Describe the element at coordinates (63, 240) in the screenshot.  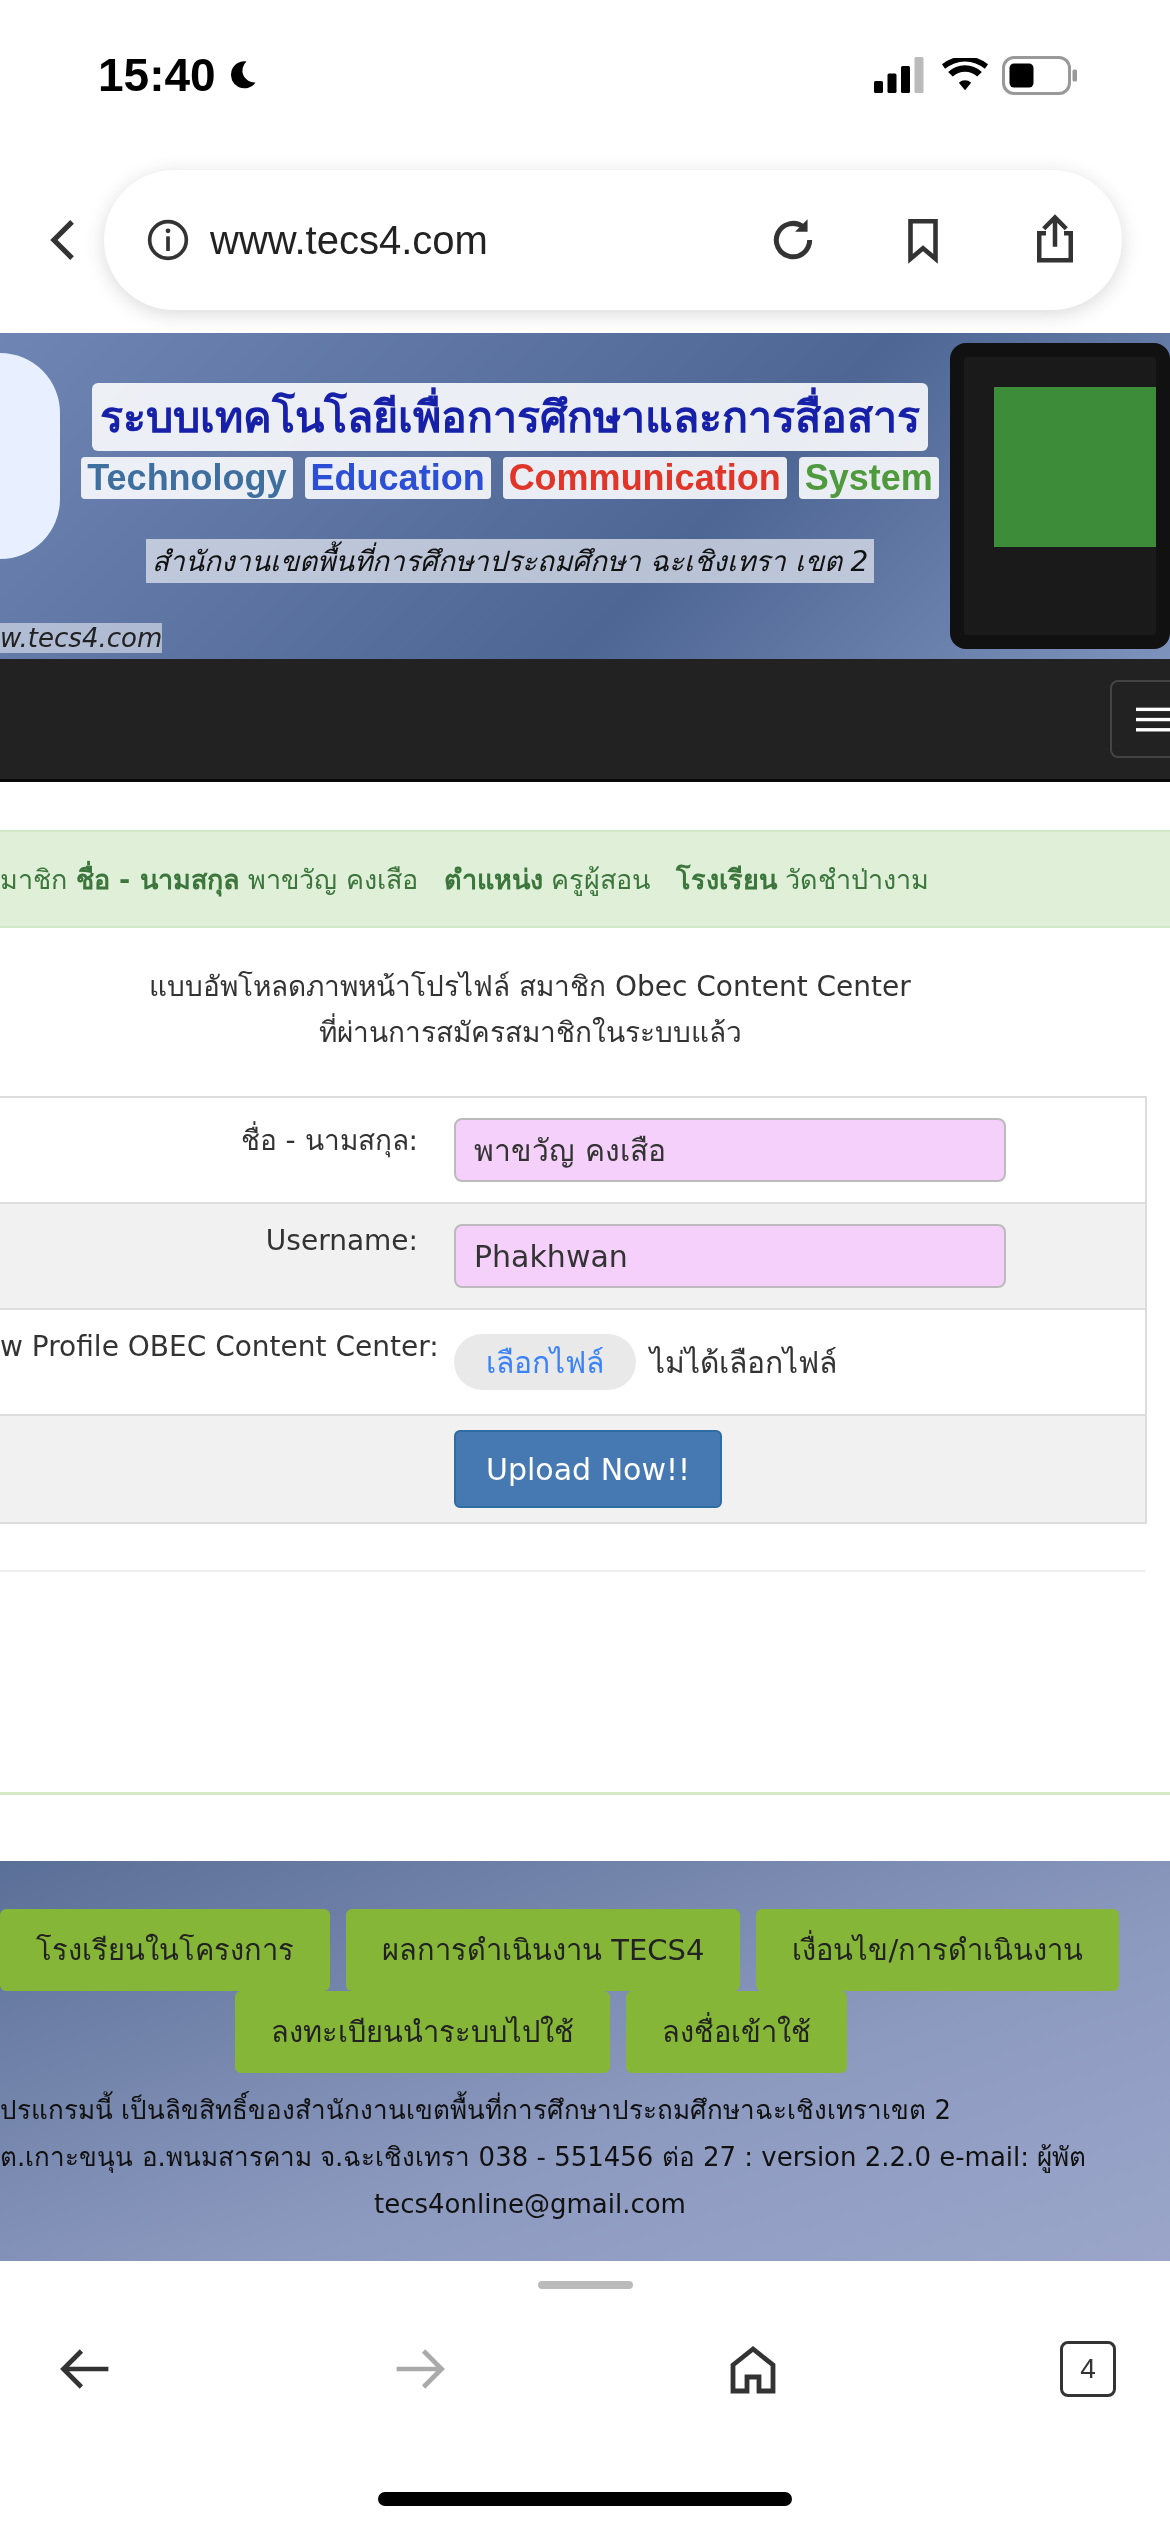
I see `back-chevron-icon` at that location.